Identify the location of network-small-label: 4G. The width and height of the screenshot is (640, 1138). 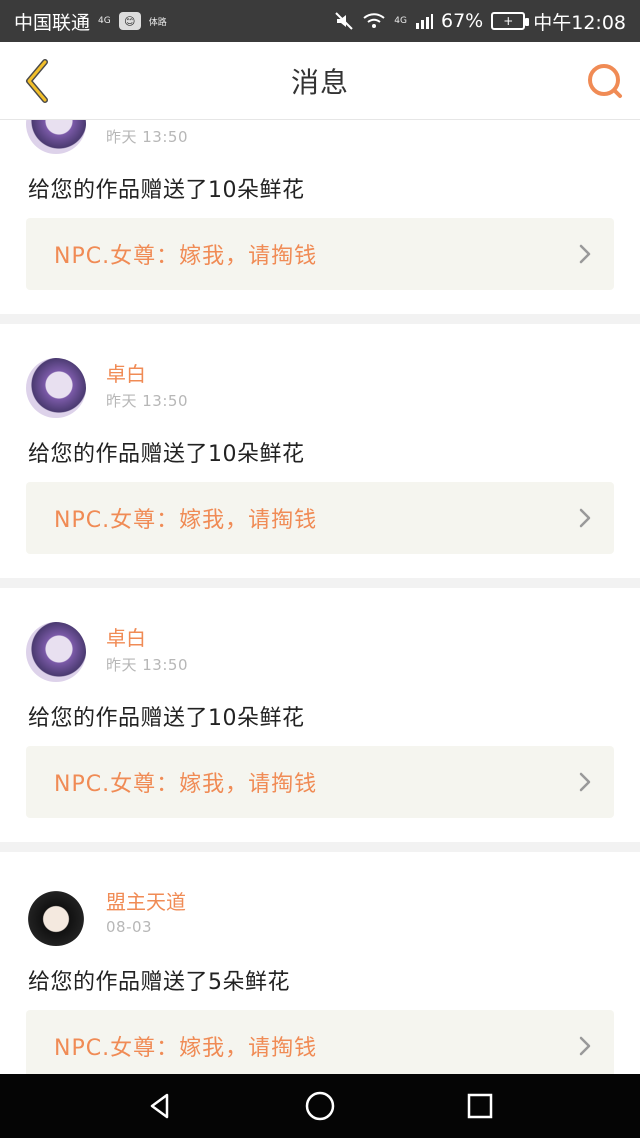
(104, 21).